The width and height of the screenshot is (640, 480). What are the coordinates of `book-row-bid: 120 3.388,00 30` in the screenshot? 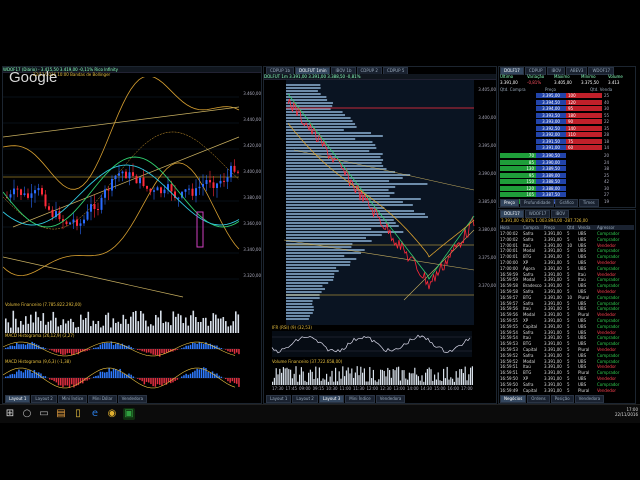 It's located at (567, 188).